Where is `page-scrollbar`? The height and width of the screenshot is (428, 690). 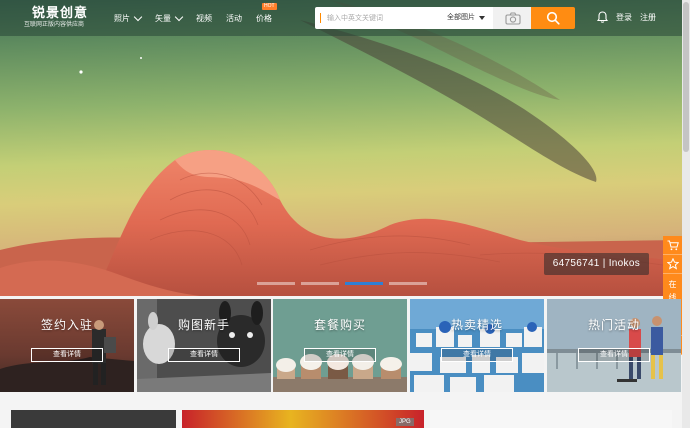 page-scrollbar is located at coordinates (686, 214).